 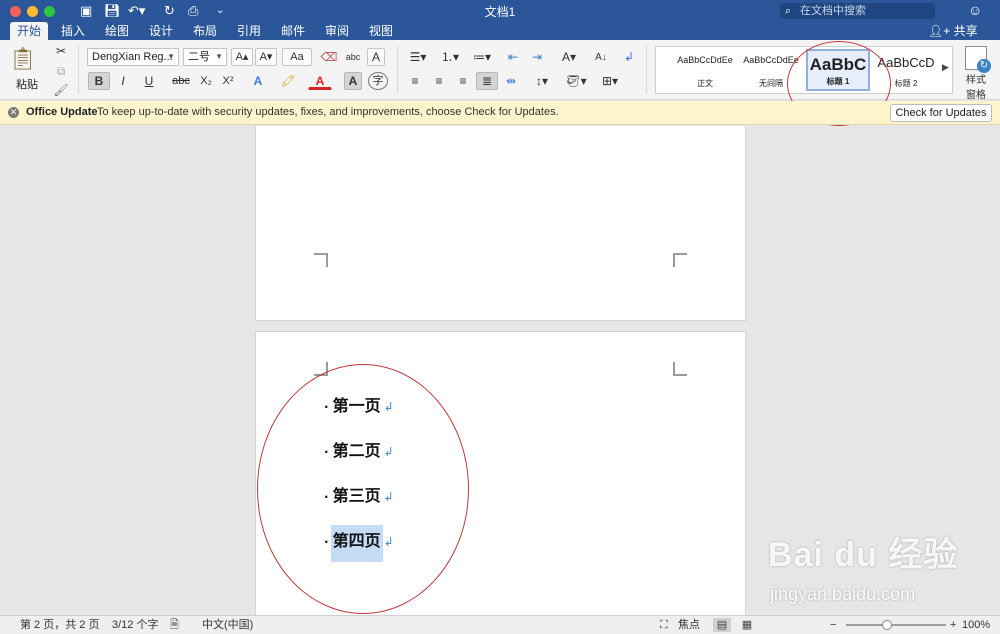 What do you see at coordinates (941, 113) in the screenshot?
I see `check-for-updates-button: Check for Updates` at bounding box center [941, 113].